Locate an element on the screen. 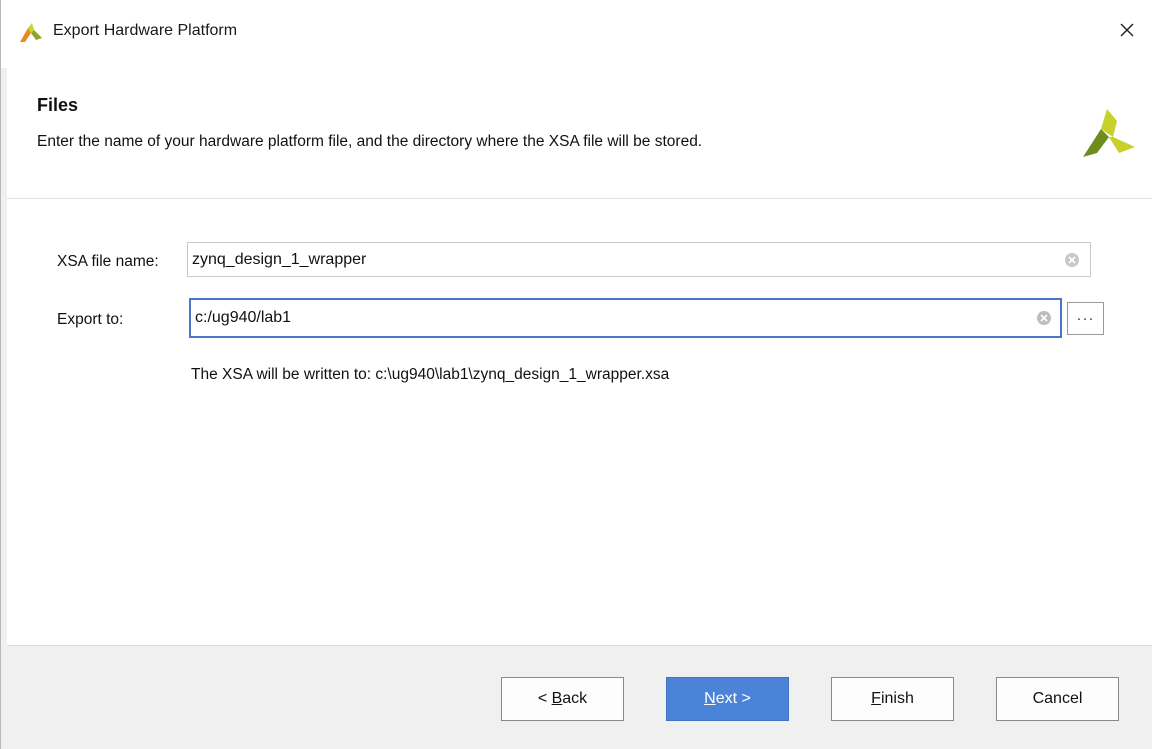  finish-button-mnemonic: F is located at coordinates (876, 698).